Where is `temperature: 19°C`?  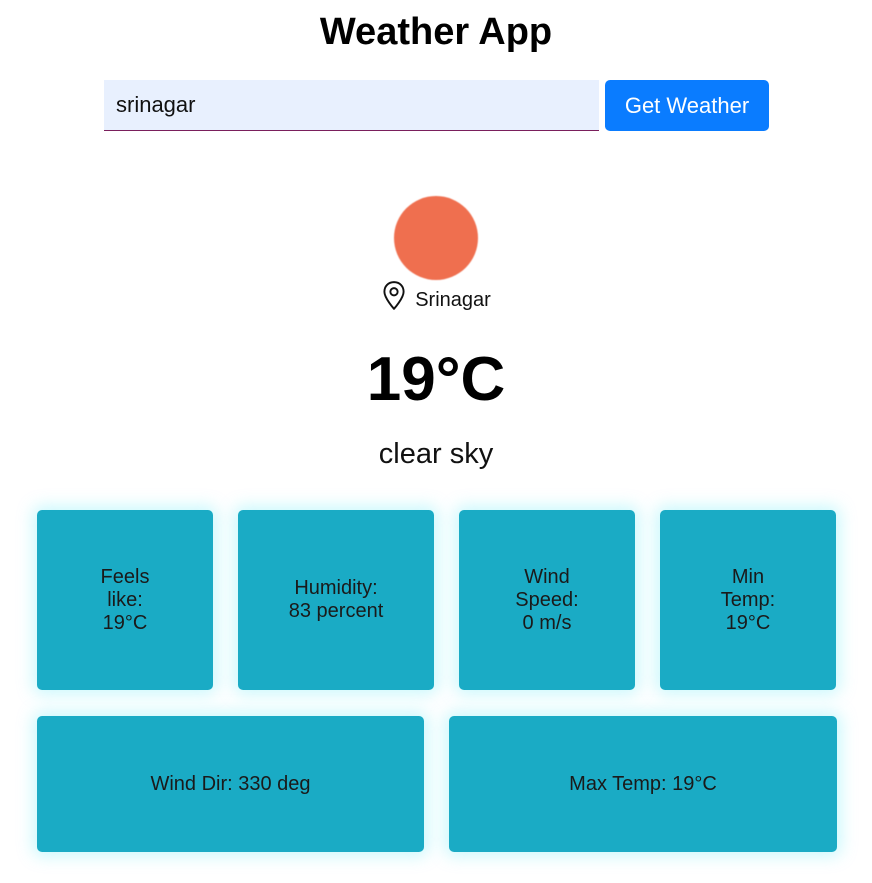
temperature: 19°C is located at coordinates (436, 379).